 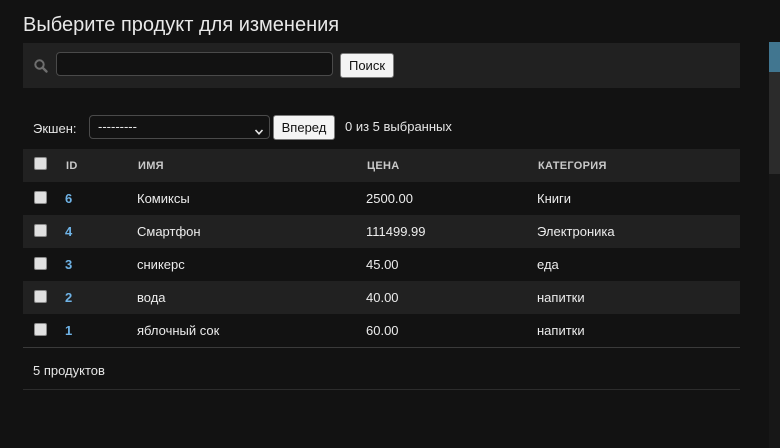 I want to click on row-name: Смартфон, so click(x=241, y=231).